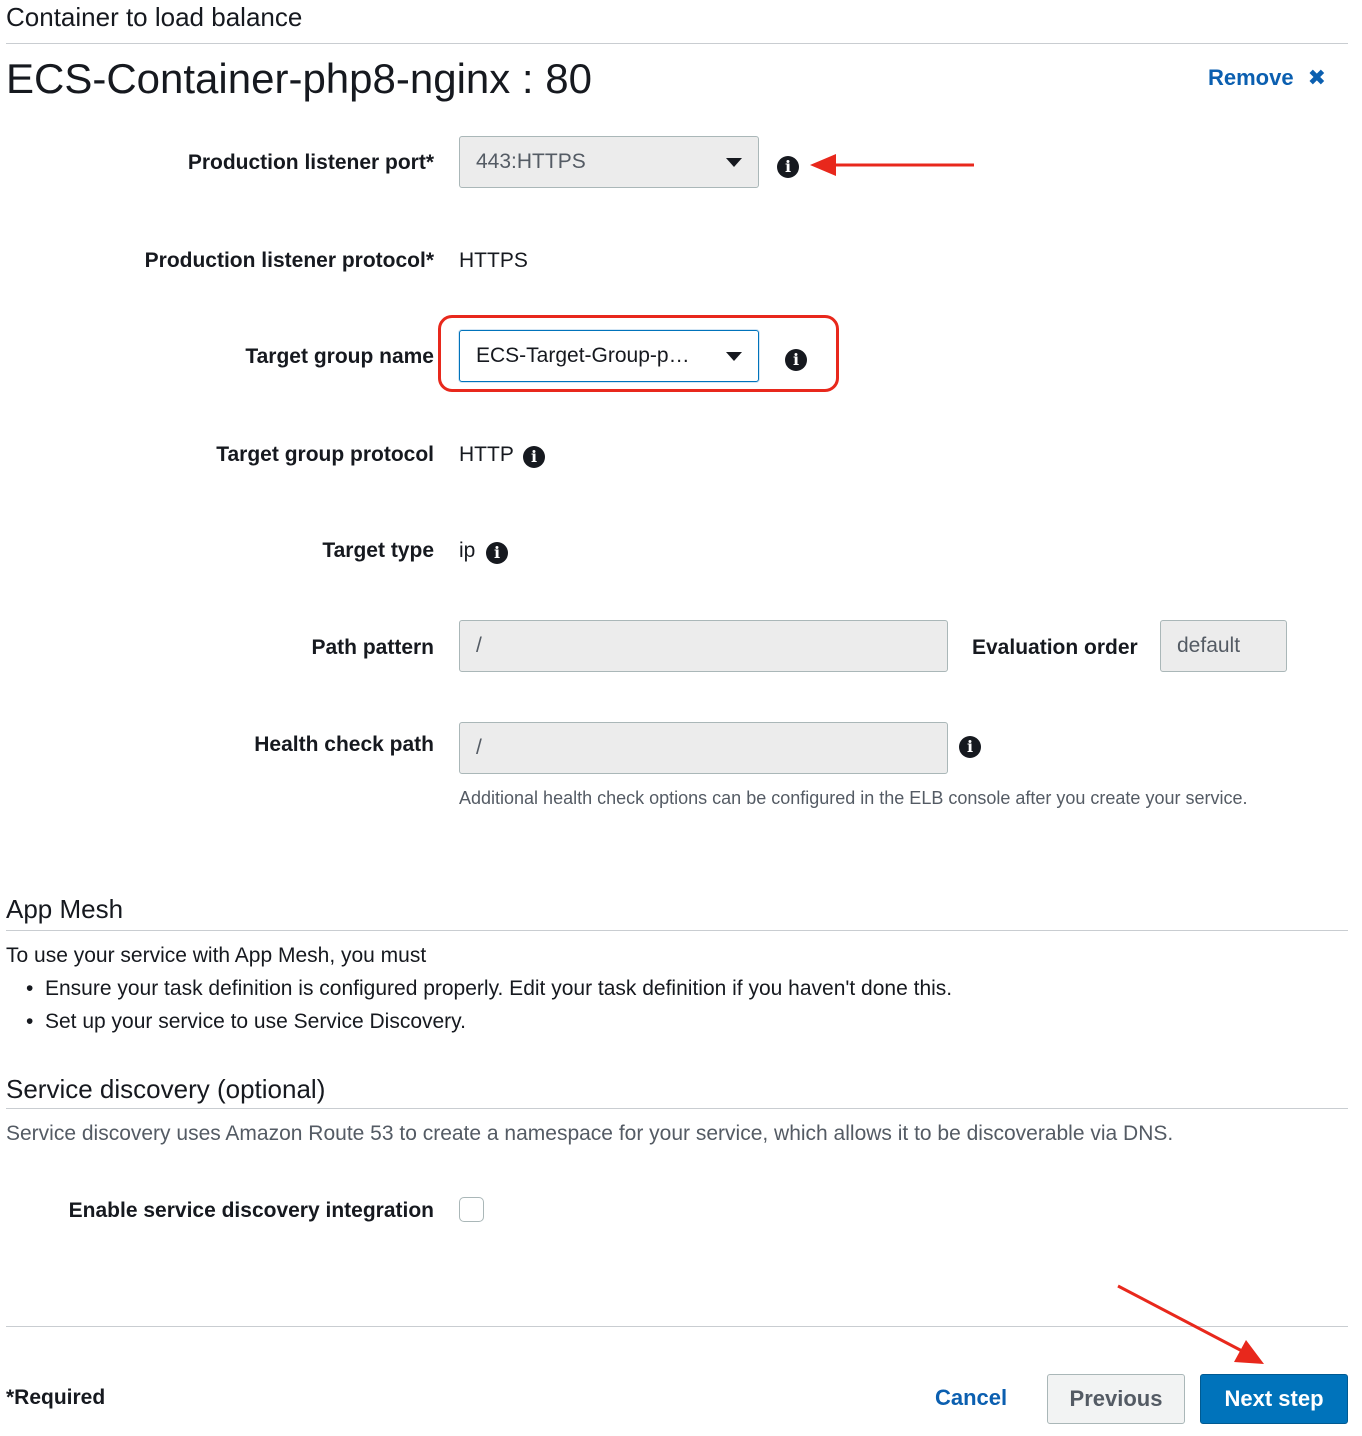 The width and height of the screenshot is (1362, 1436). Describe the element at coordinates (531, 161) in the screenshot. I see `production-listener-port-value: 443:HTTPS` at that location.